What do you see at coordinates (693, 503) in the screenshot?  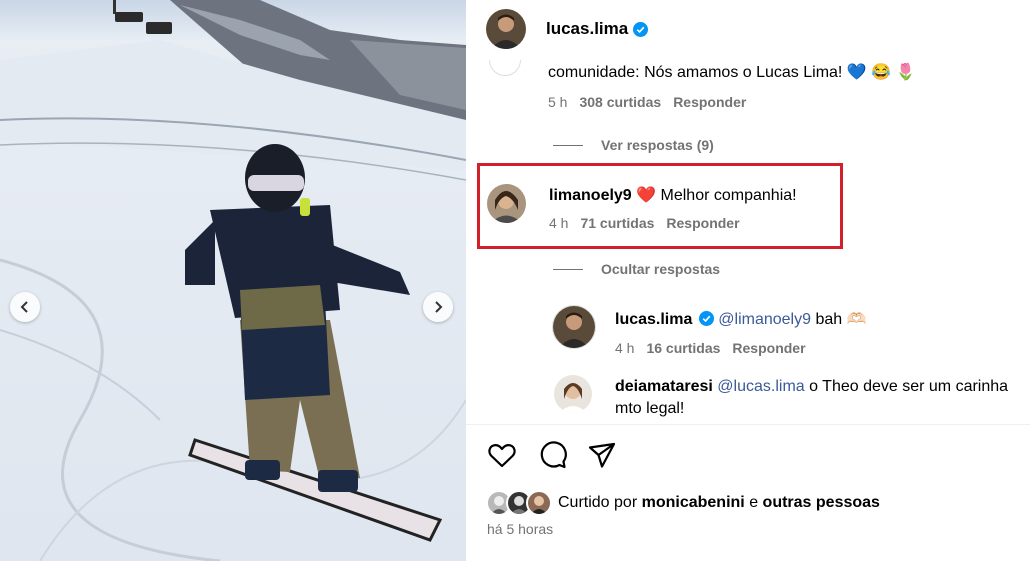 I see `liked-by-user: monicabenini` at bounding box center [693, 503].